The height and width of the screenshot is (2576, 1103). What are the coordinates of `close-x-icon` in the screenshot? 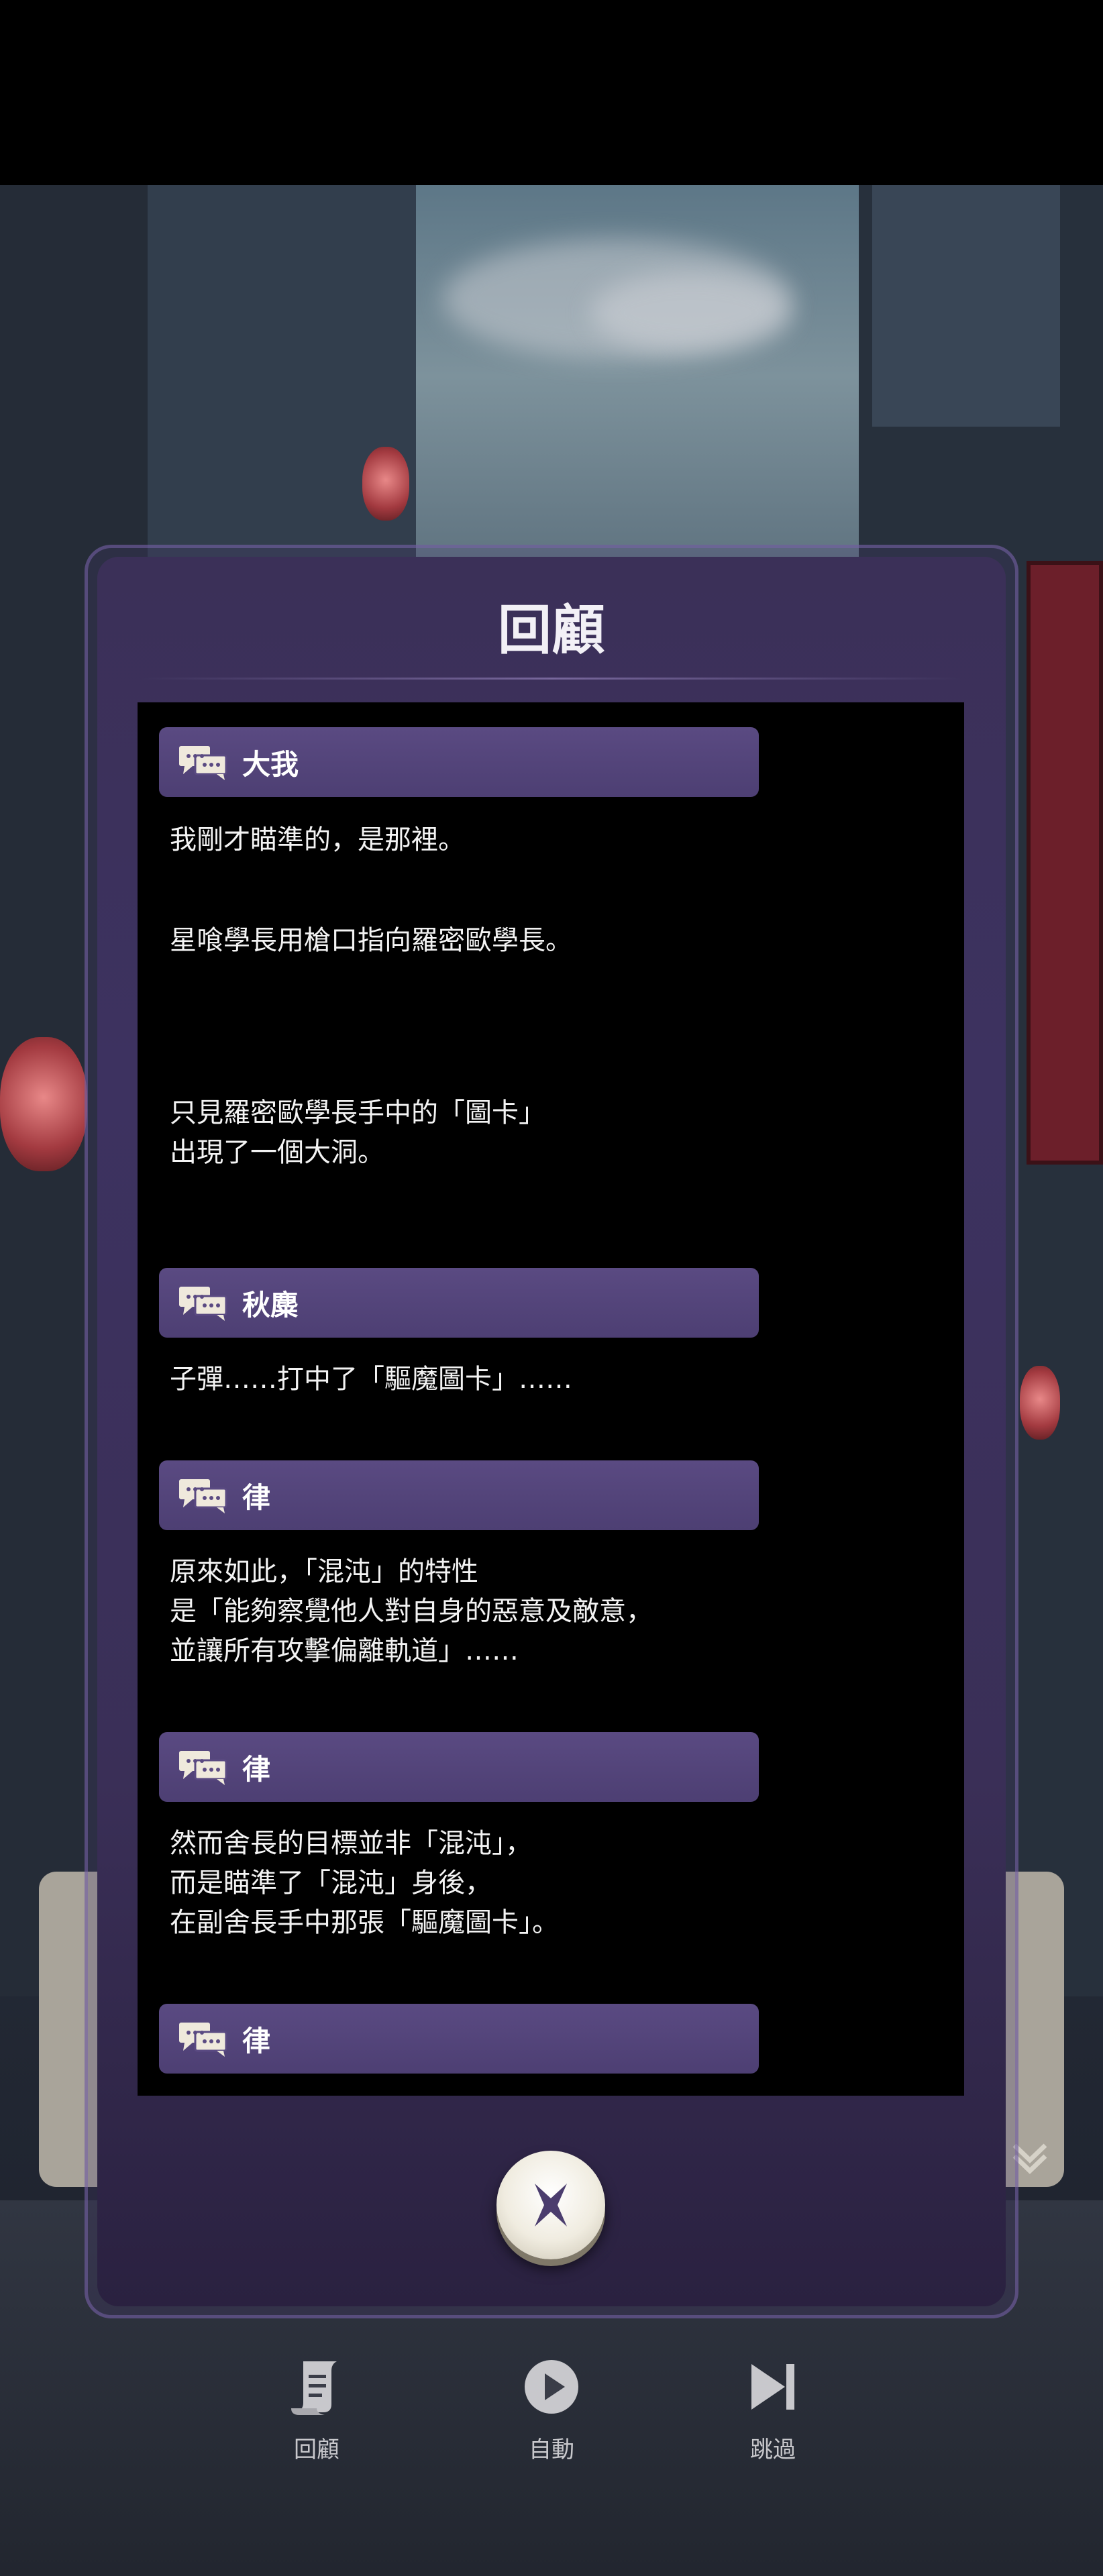 It's located at (551, 2205).